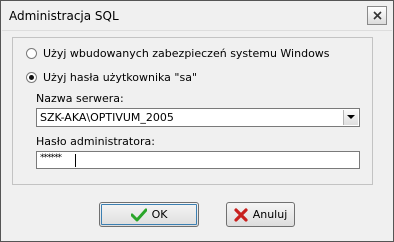  Describe the element at coordinates (107, 117) in the screenshot. I see `server-value: SZK-AKA\OPTIVUM_2005` at that location.